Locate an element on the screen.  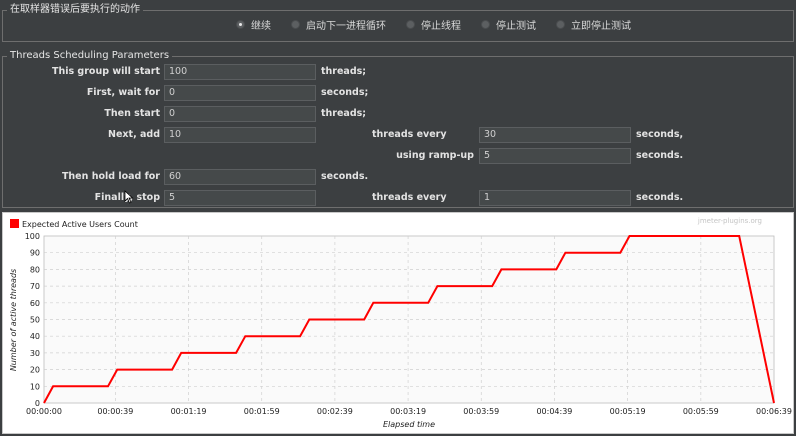
finally-stop-input: 5 is located at coordinates (240, 198).